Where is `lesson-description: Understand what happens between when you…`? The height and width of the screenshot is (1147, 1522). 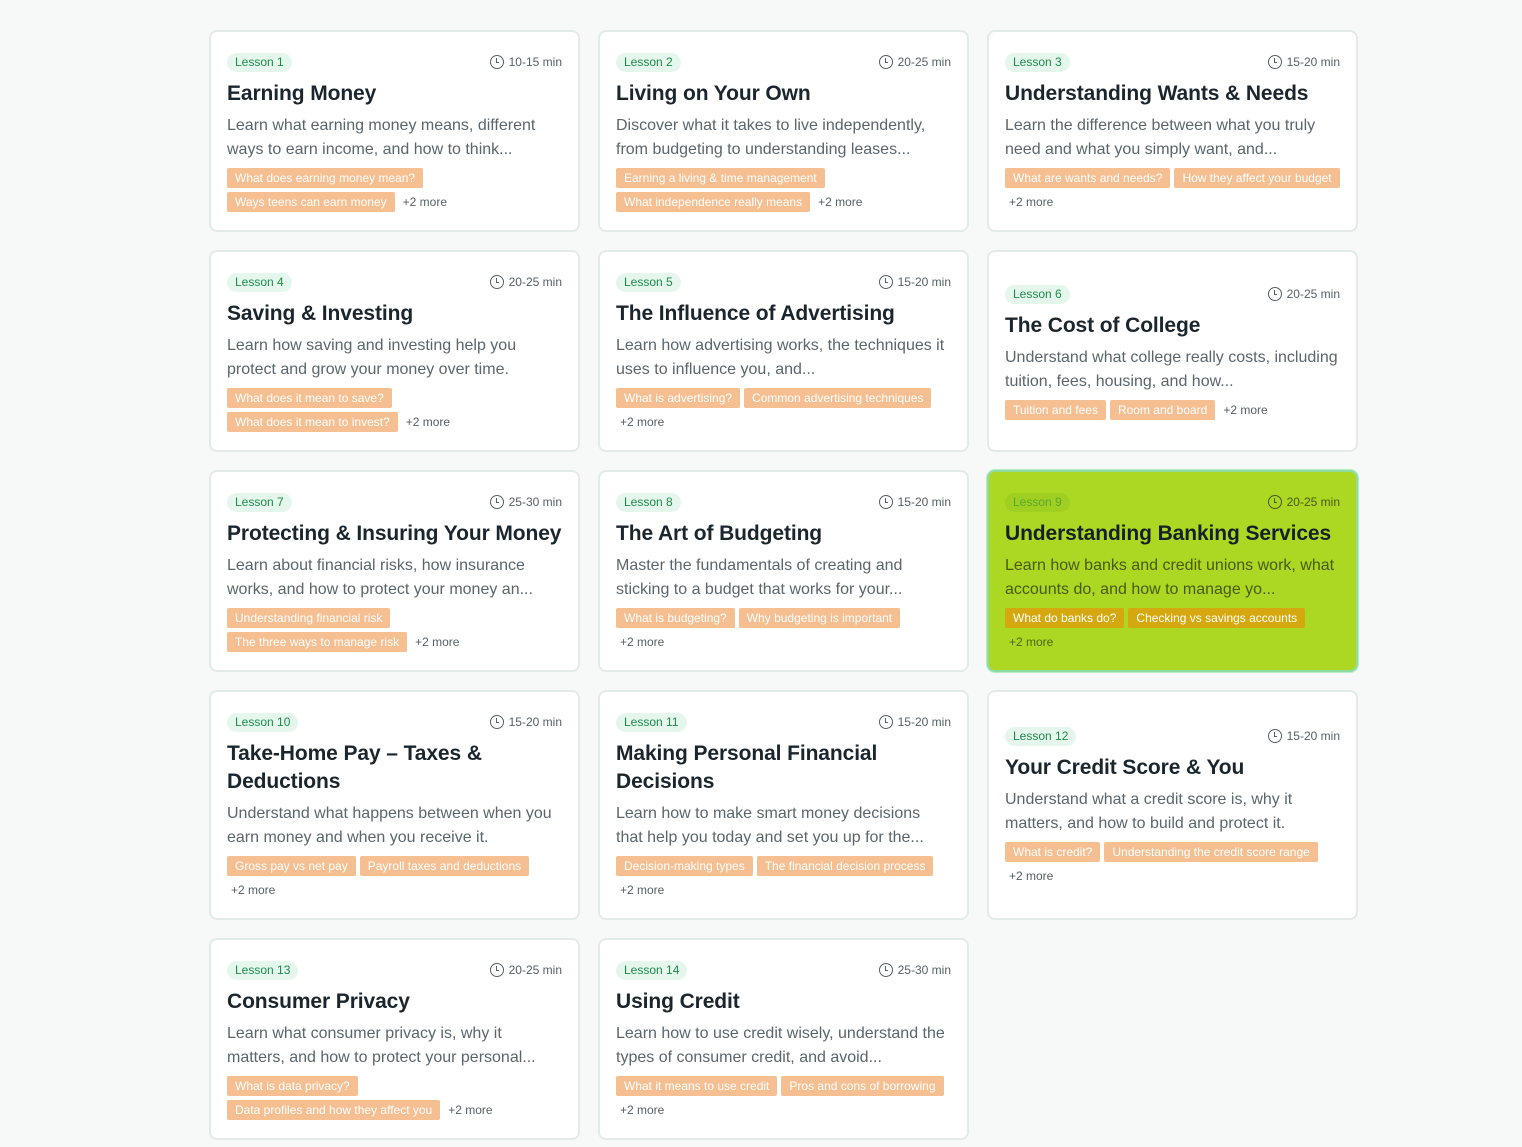 lesson-description: Understand what happens between when you… is located at coordinates (389, 825).